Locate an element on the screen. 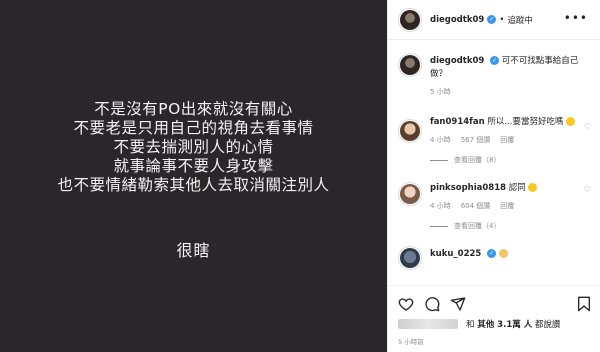 Image resolution: width=600 pixels, height=352 pixels. post-timestamp: 5 小時前 is located at coordinates (411, 341).